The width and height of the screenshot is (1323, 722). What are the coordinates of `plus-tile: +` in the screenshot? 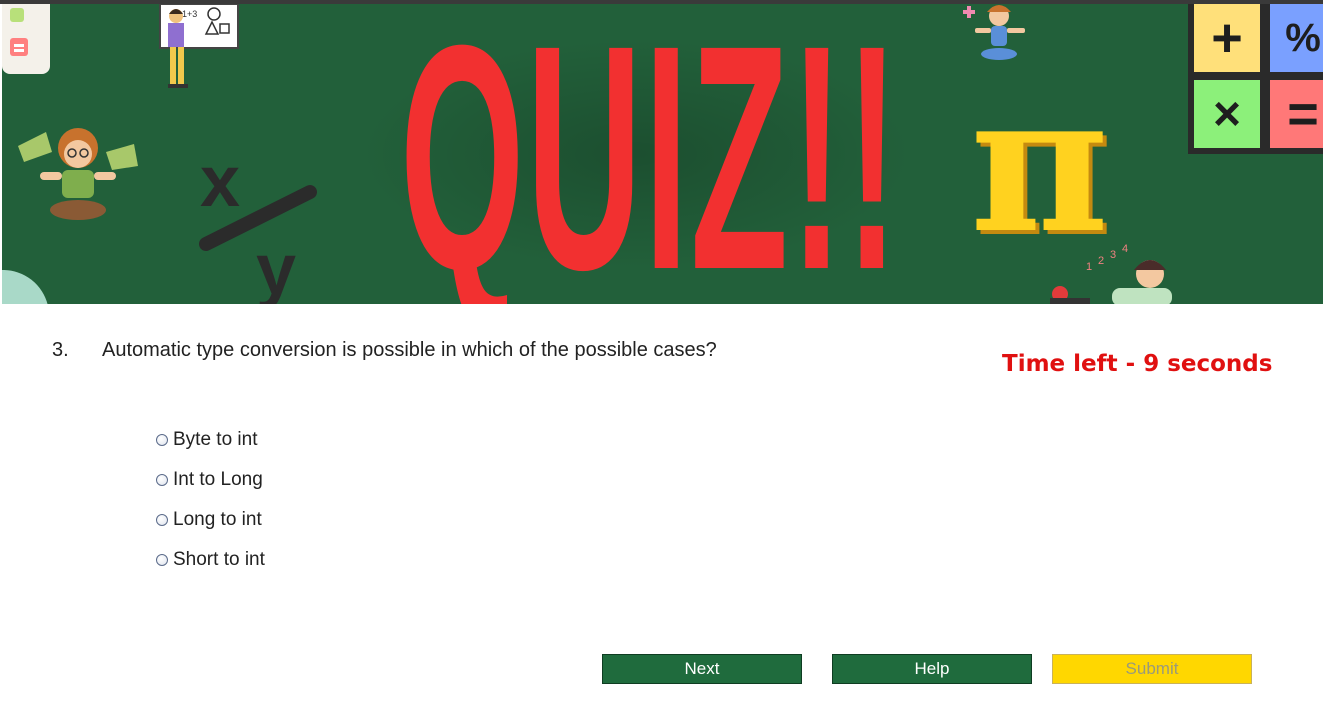 It's located at (1227, 38).